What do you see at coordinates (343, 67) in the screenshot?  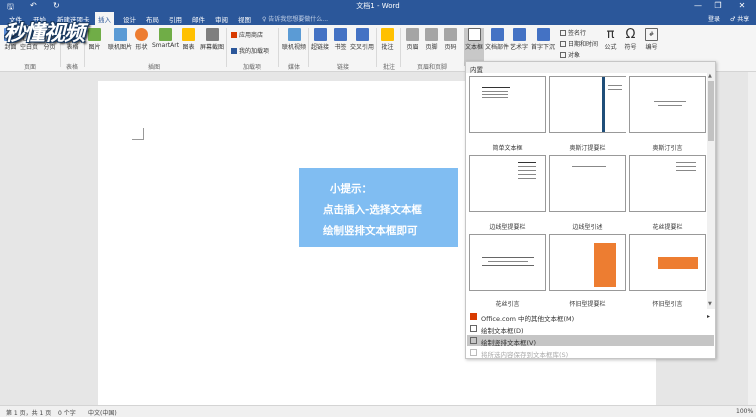 I see `group-label-links: 链接` at bounding box center [343, 67].